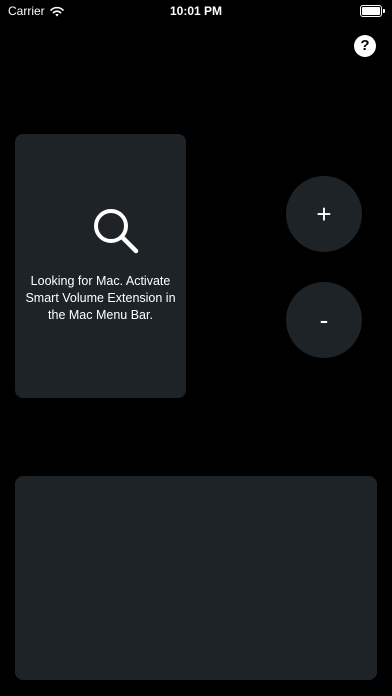  Describe the element at coordinates (384, 11) in the screenshot. I see `battery-tip` at that location.